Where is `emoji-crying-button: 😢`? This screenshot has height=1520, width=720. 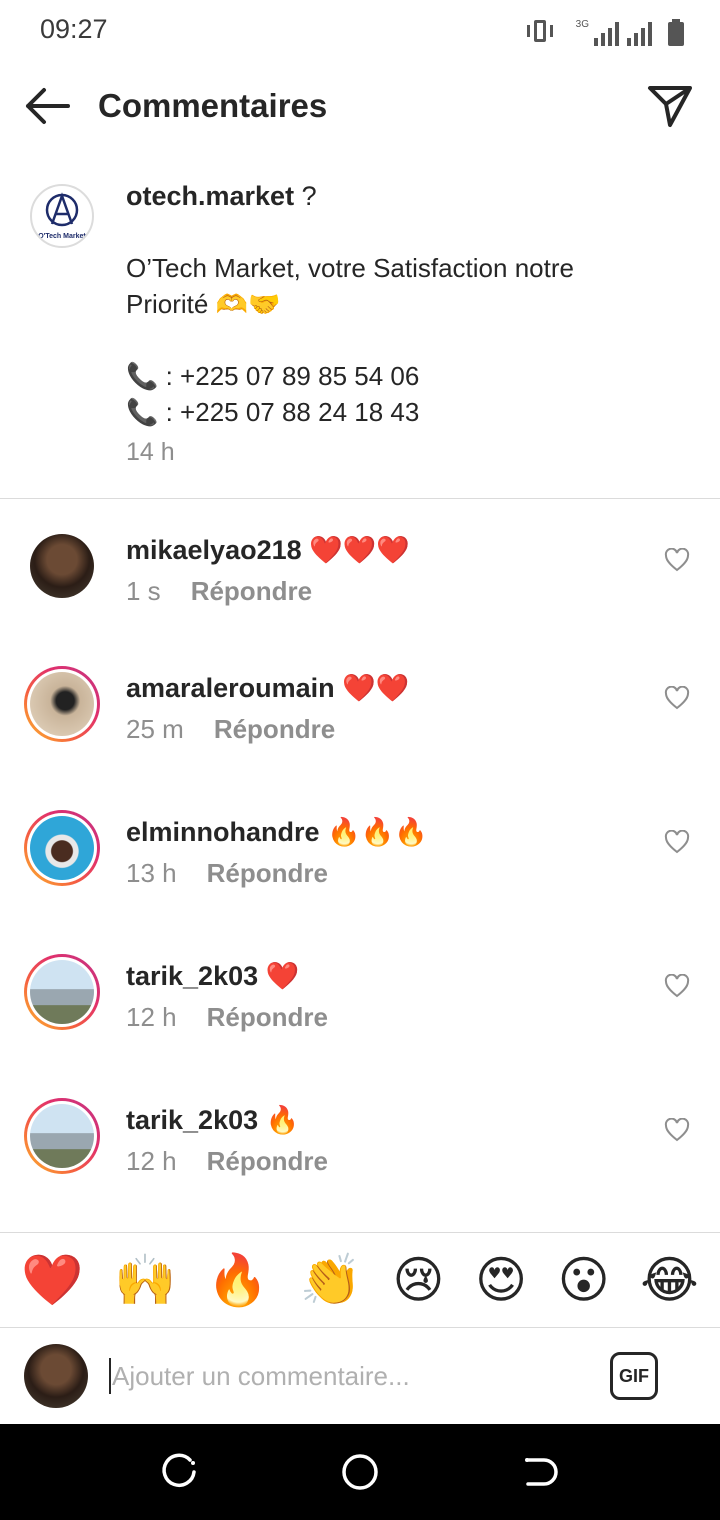
emoji-crying-button: 😢 is located at coordinates (418, 1280).